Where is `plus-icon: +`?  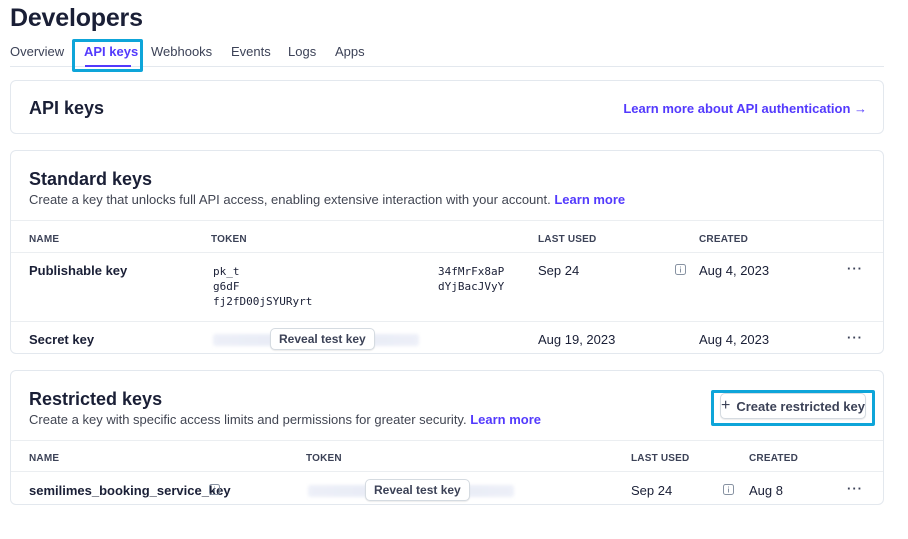
plus-icon: + is located at coordinates (726, 405).